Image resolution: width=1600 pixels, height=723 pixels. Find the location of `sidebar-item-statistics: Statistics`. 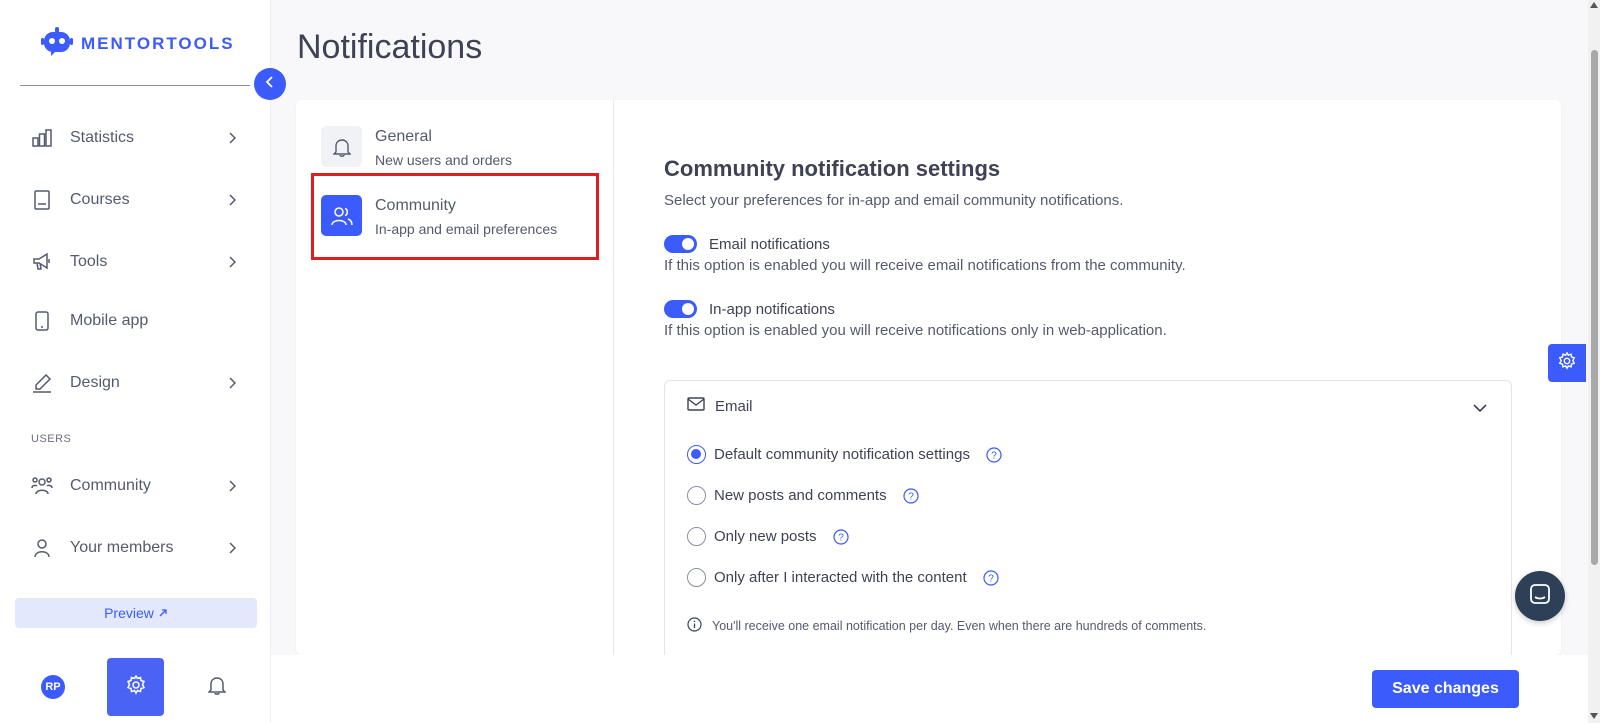

sidebar-item-statistics: Statistics is located at coordinates (135, 138).